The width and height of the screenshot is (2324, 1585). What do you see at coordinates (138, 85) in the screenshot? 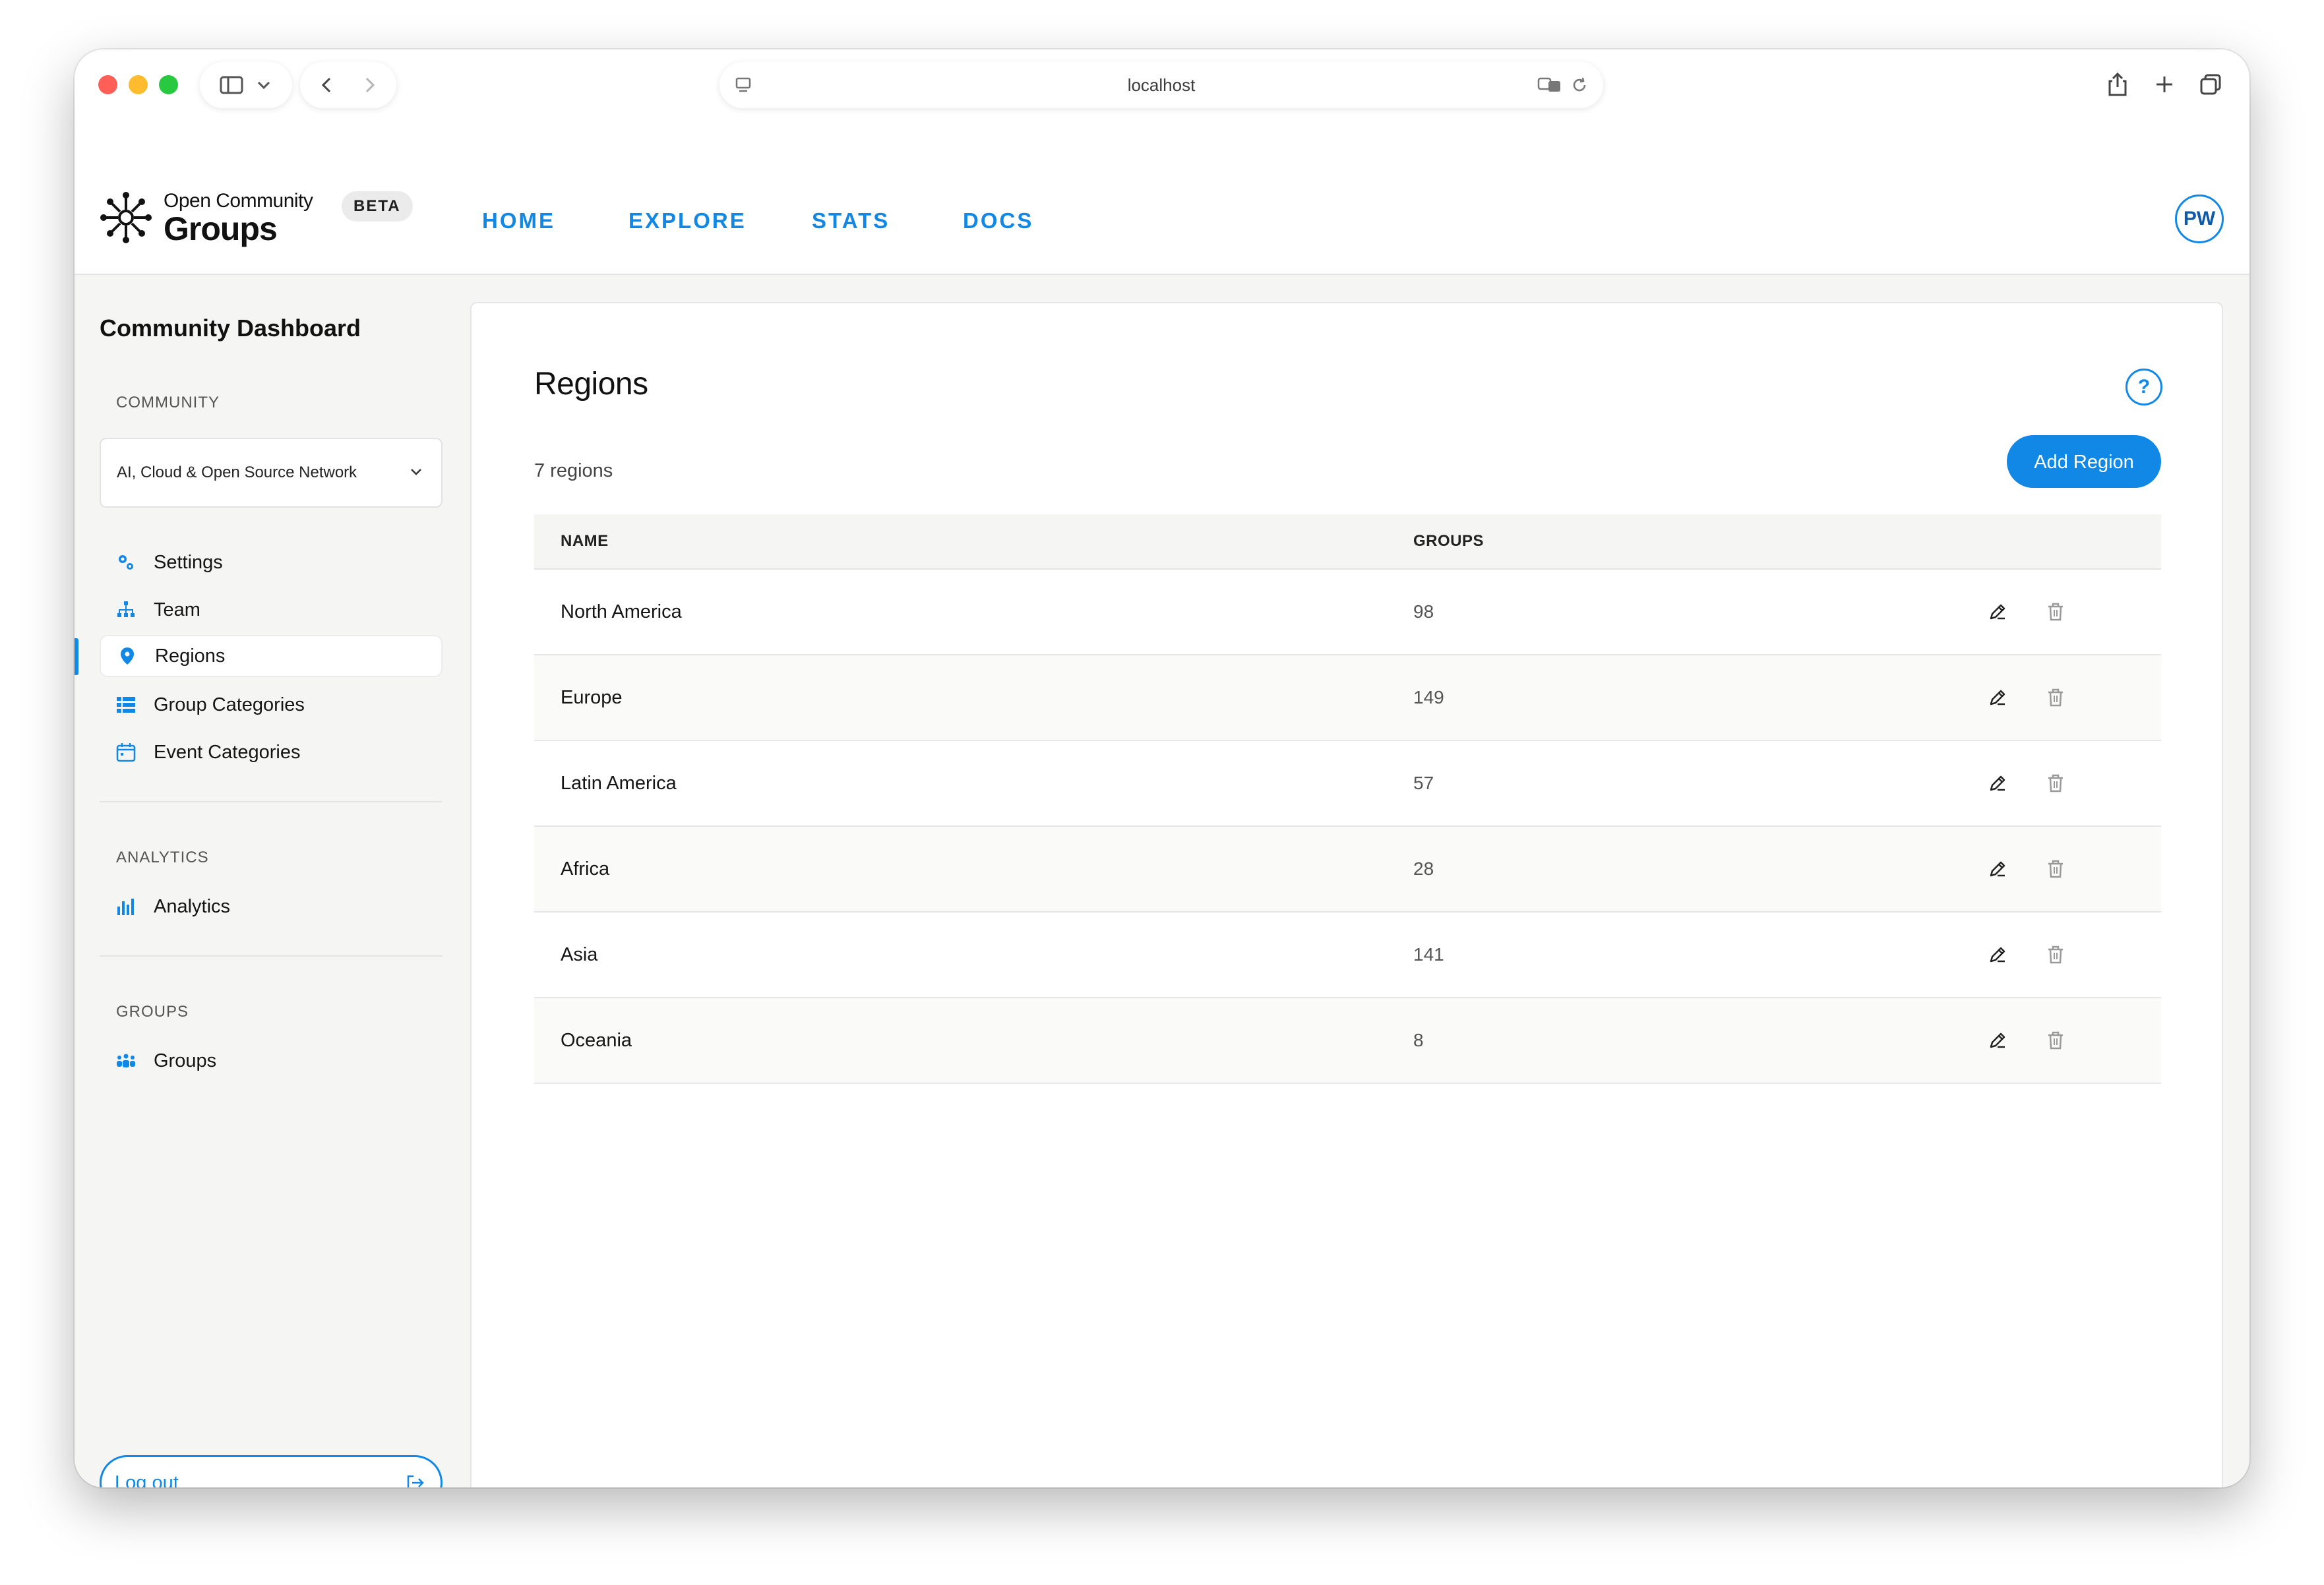
I see `minimize-window-button` at bounding box center [138, 85].